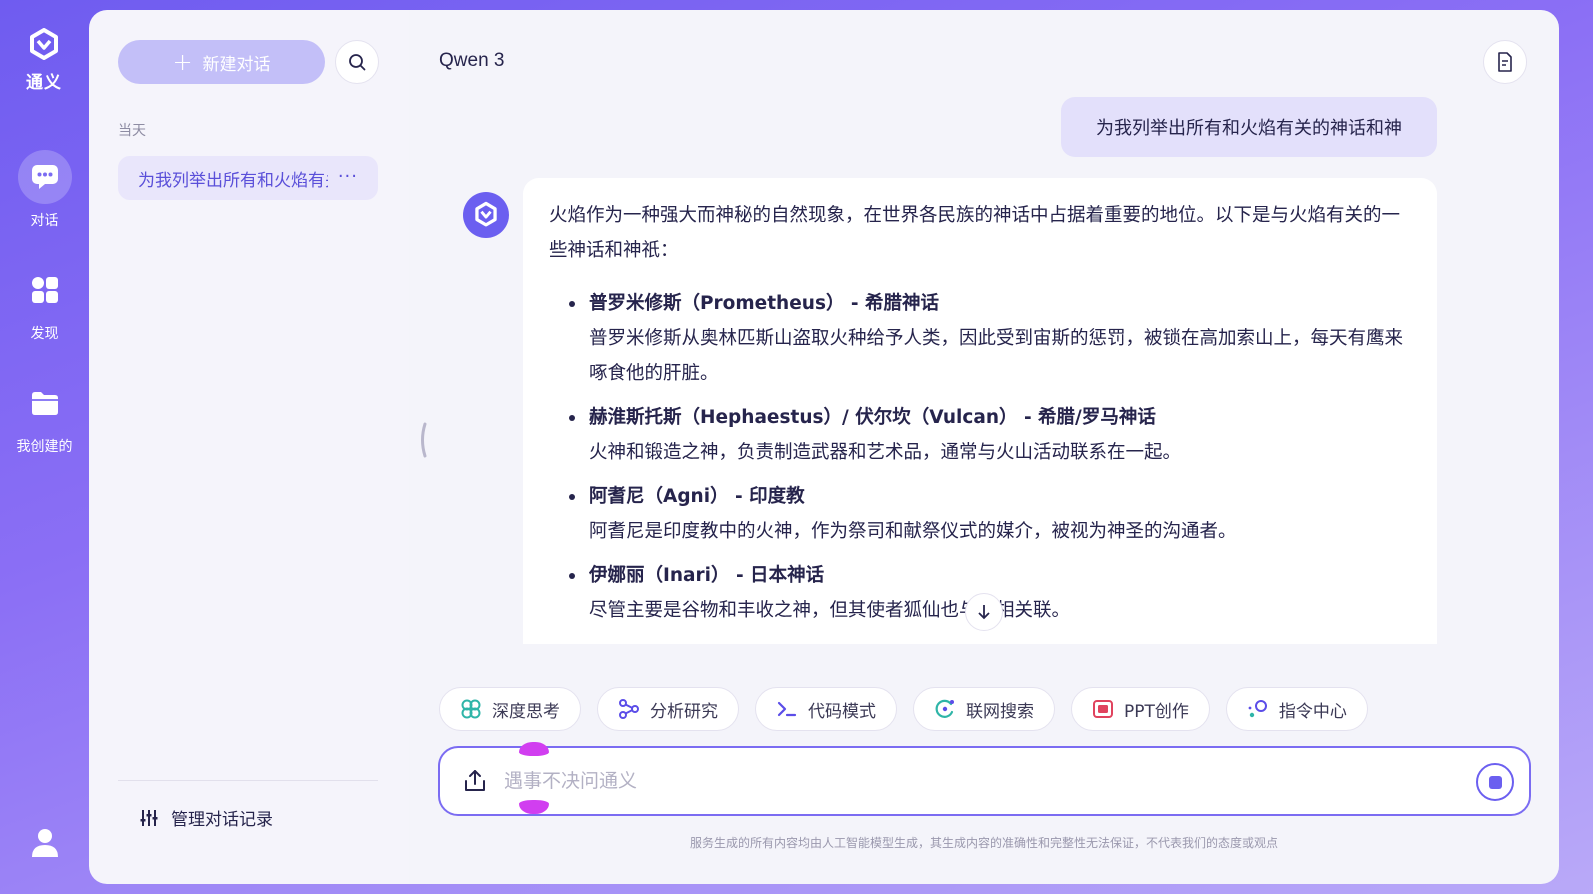 This screenshot has width=1593, height=894. Describe the element at coordinates (764, 303) in the screenshot. I see `list-item-title: 普罗米修斯（Prometheus） - 希腊神话` at that location.